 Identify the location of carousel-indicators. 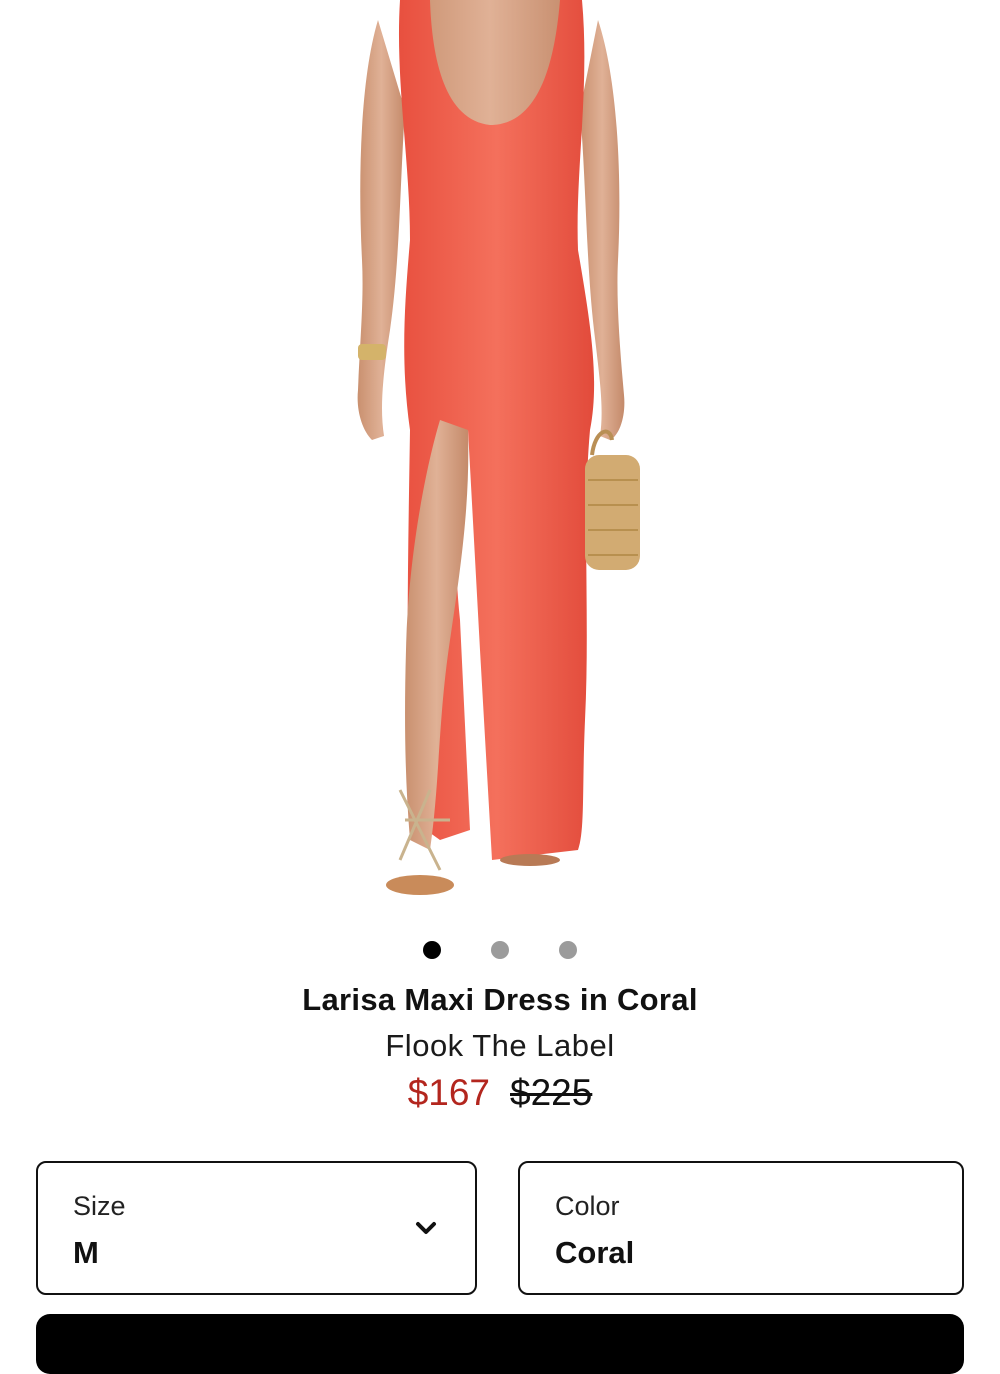
(500, 950).